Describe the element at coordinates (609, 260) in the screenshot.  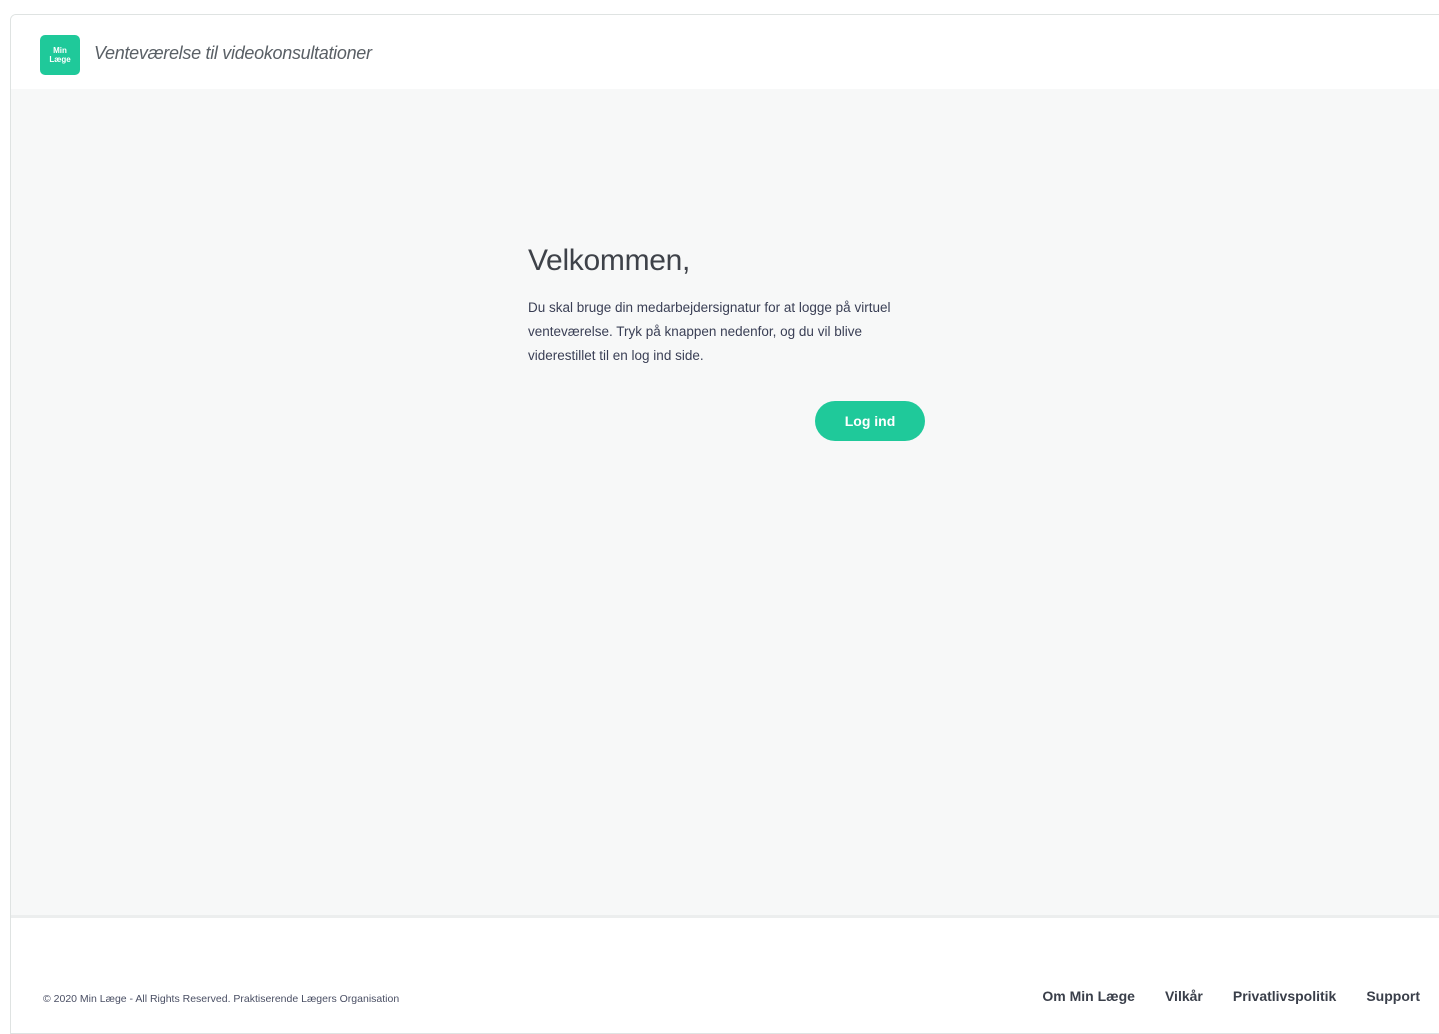
I see `welcome-heading: Velkommen,` at that location.